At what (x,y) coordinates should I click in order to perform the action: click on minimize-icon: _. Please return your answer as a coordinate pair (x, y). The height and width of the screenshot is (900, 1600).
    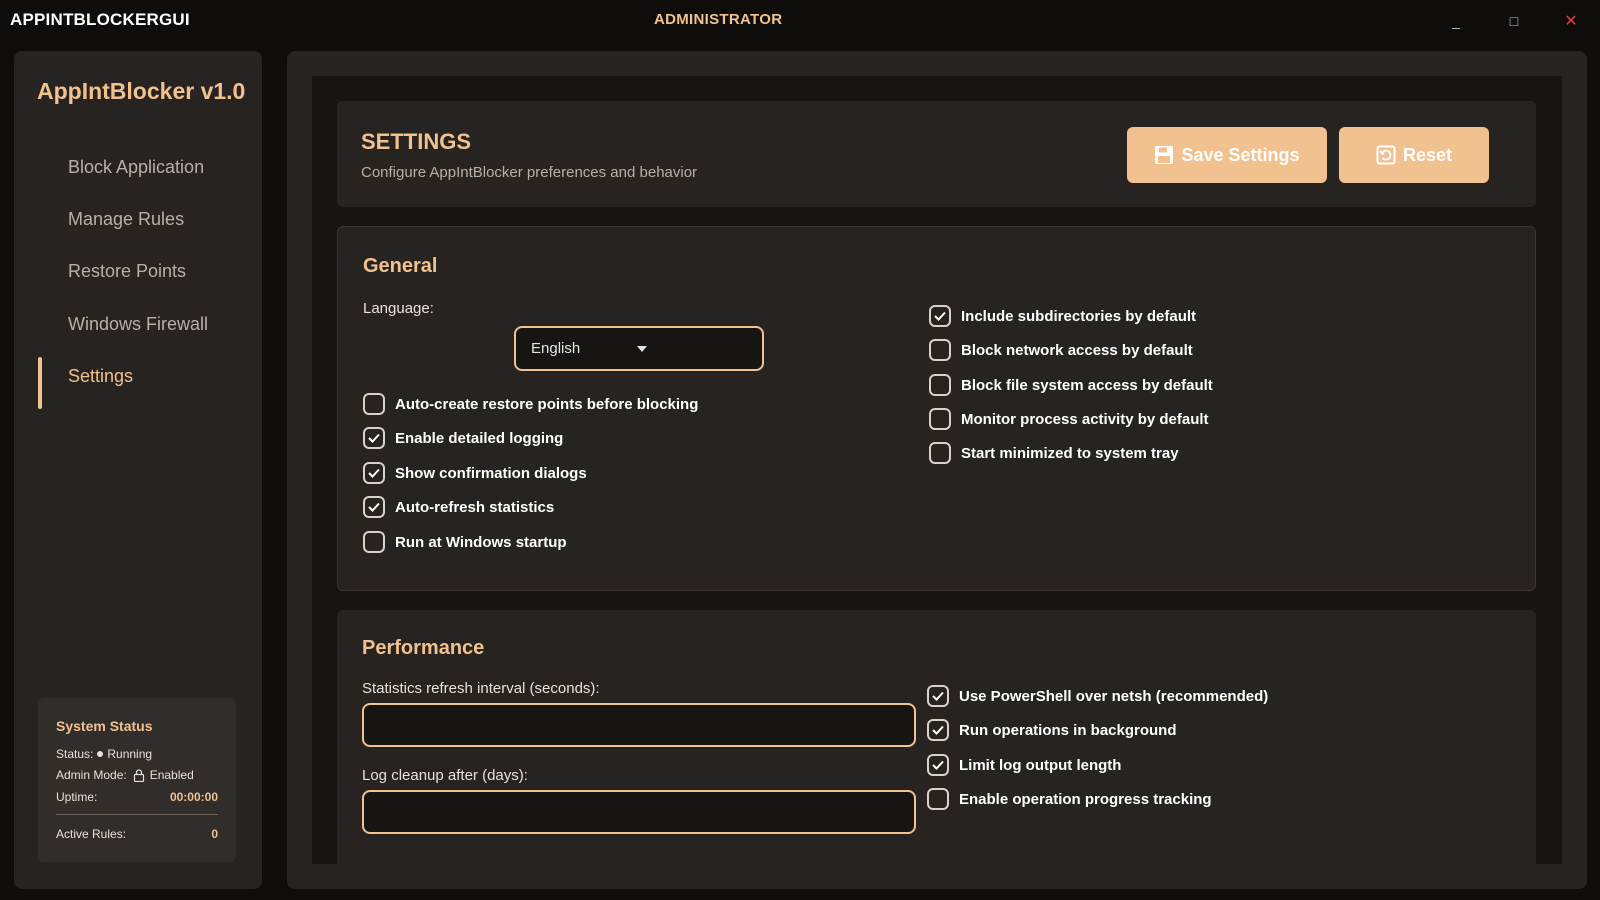
    Looking at the image, I should click on (1456, 21).